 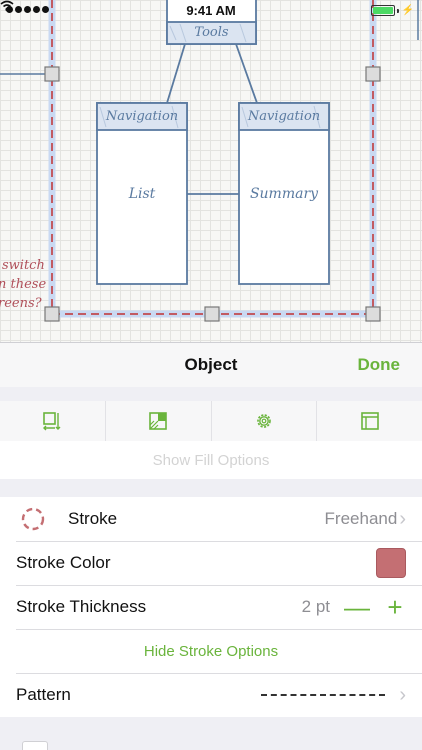 I want to click on stroke-value: Freehand, so click(x=361, y=518).